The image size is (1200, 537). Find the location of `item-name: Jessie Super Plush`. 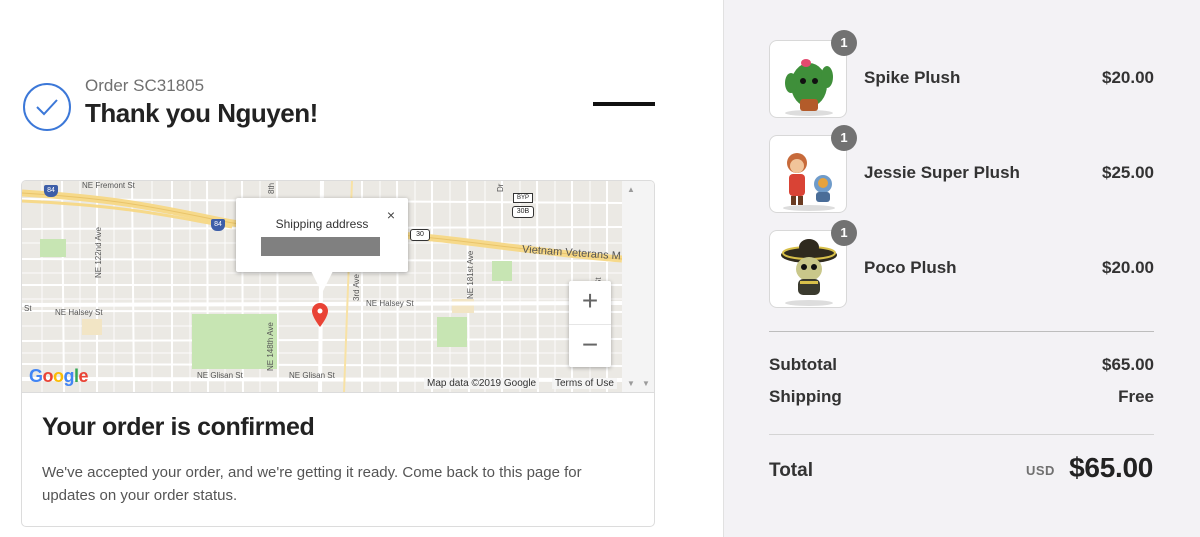

item-name: Jessie Super Plush is located at coordinates (942, 172).